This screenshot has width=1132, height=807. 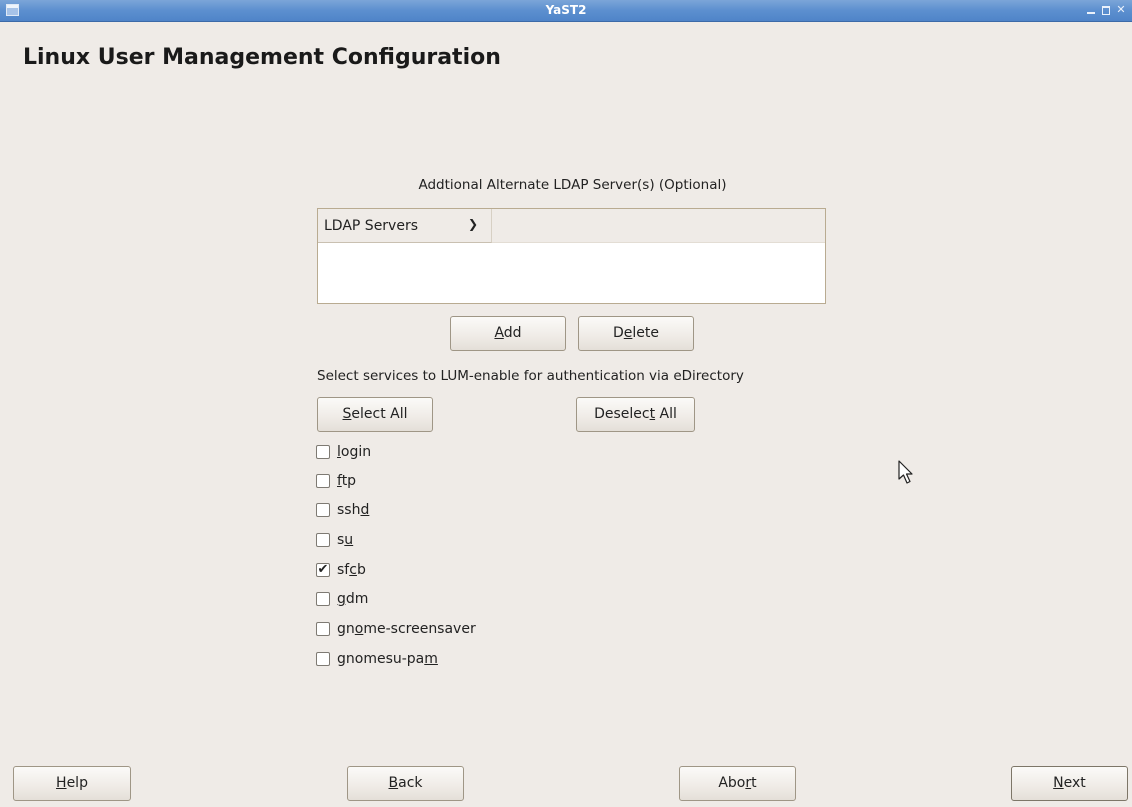 I want to click on checkbox-label: gnome-screensaver, so click(x=406, y=629).